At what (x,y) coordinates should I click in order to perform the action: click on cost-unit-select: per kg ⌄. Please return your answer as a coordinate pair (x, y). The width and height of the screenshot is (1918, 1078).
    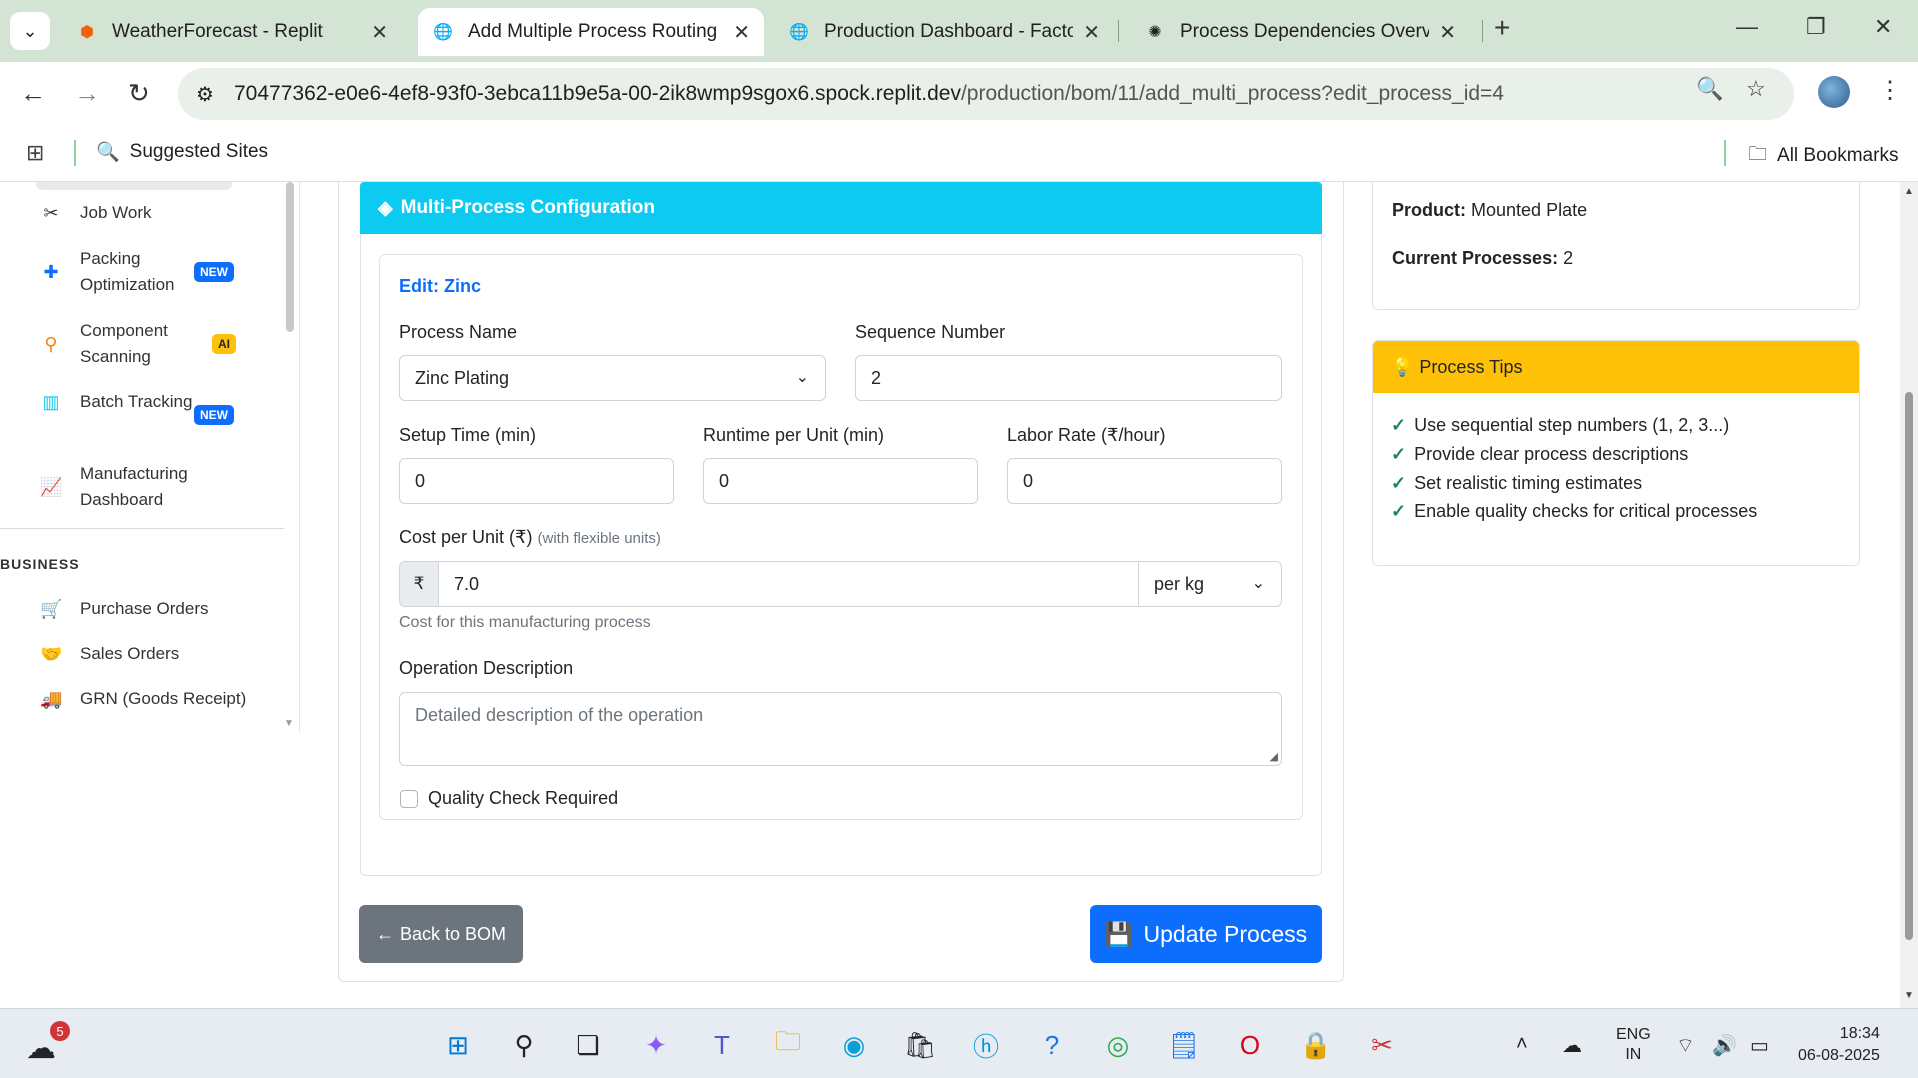
    Looking at the image, I should click on (1210, 584).